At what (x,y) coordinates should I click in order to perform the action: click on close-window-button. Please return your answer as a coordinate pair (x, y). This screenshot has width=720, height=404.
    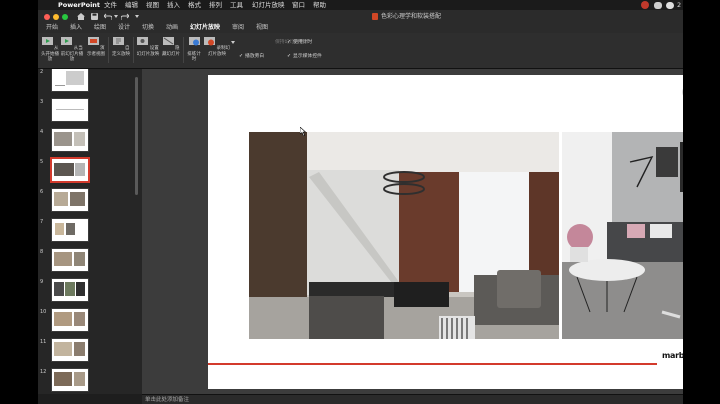
    Looking at the image, I should click on (47, 16).